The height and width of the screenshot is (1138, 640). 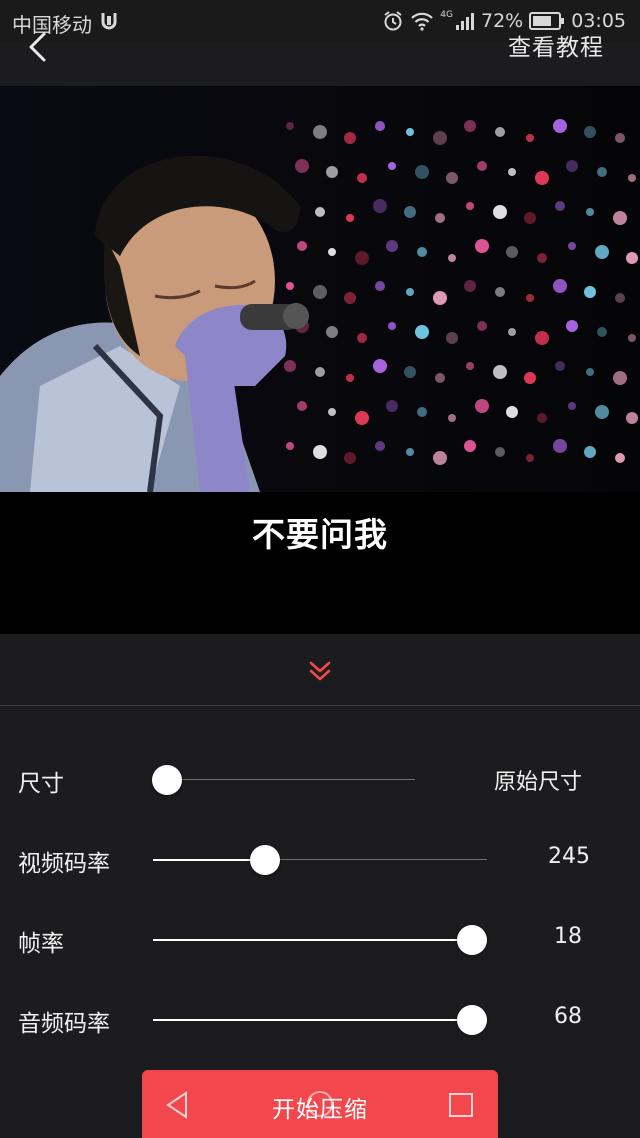 What do you see at coordinates (41, 944) in the screenshot?
I see `frame-rate-label: 帧率` at bounding box center [41, 944].